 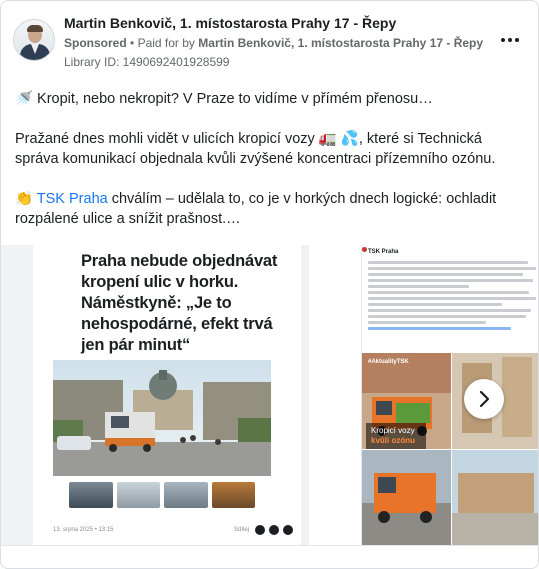 I want to click on truck-emoji: 🚛, so click(x=327, y=139).